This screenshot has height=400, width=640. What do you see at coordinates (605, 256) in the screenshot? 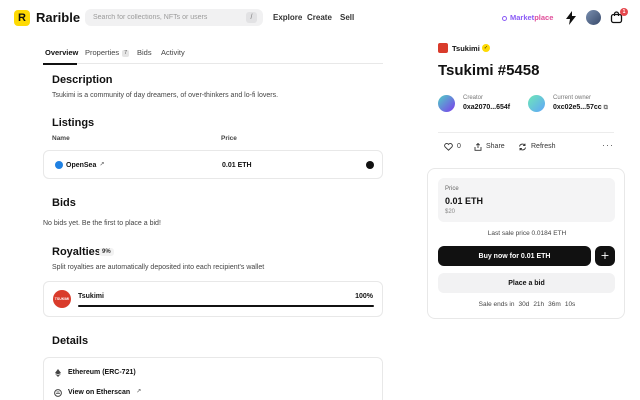
I see `add-to-cart-button: +` at bounding box center [605, 256].